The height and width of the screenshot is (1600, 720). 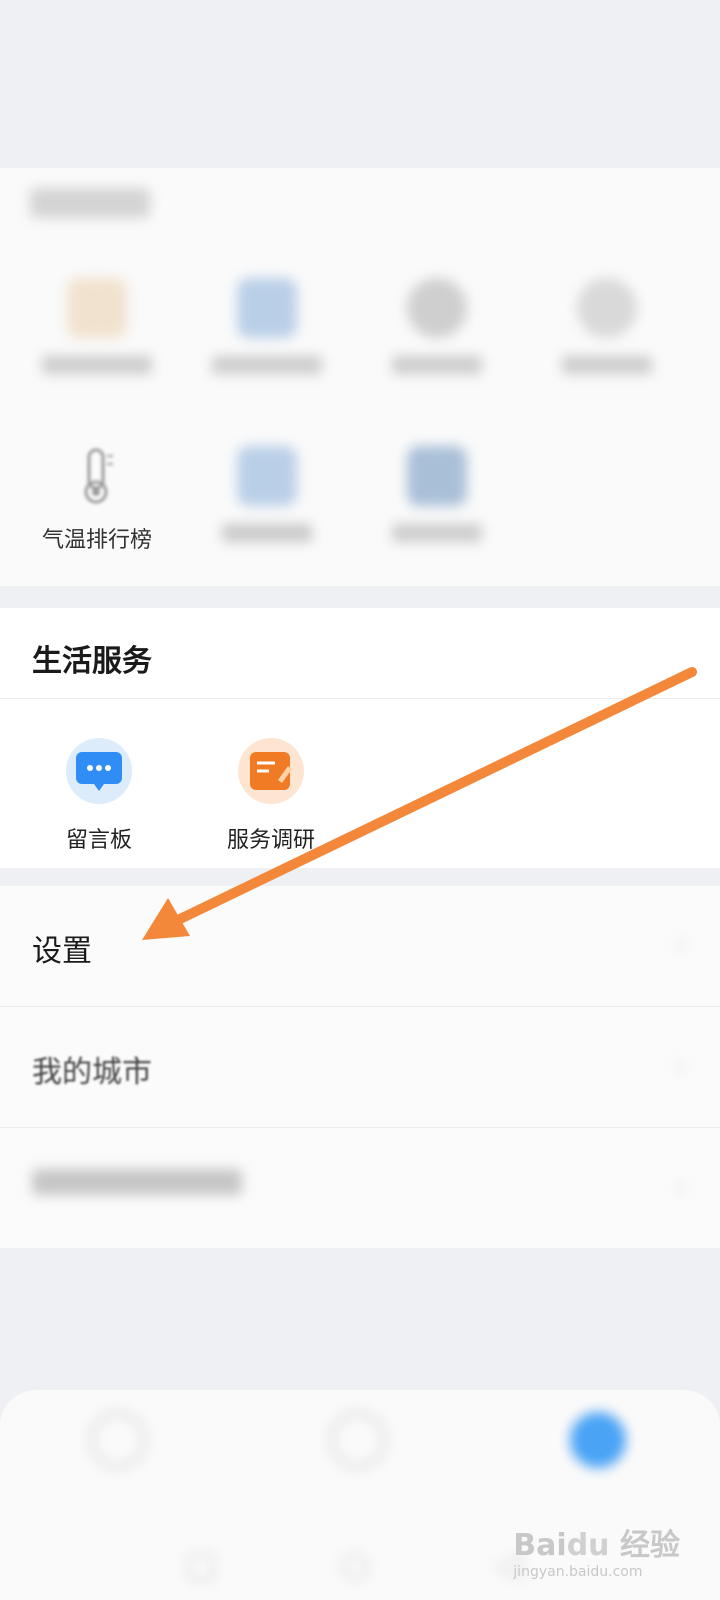 What do you see at coordinates (201, 1565) in the screenshot?
I see `back-icon: □` at bounding box center [201, 1565].